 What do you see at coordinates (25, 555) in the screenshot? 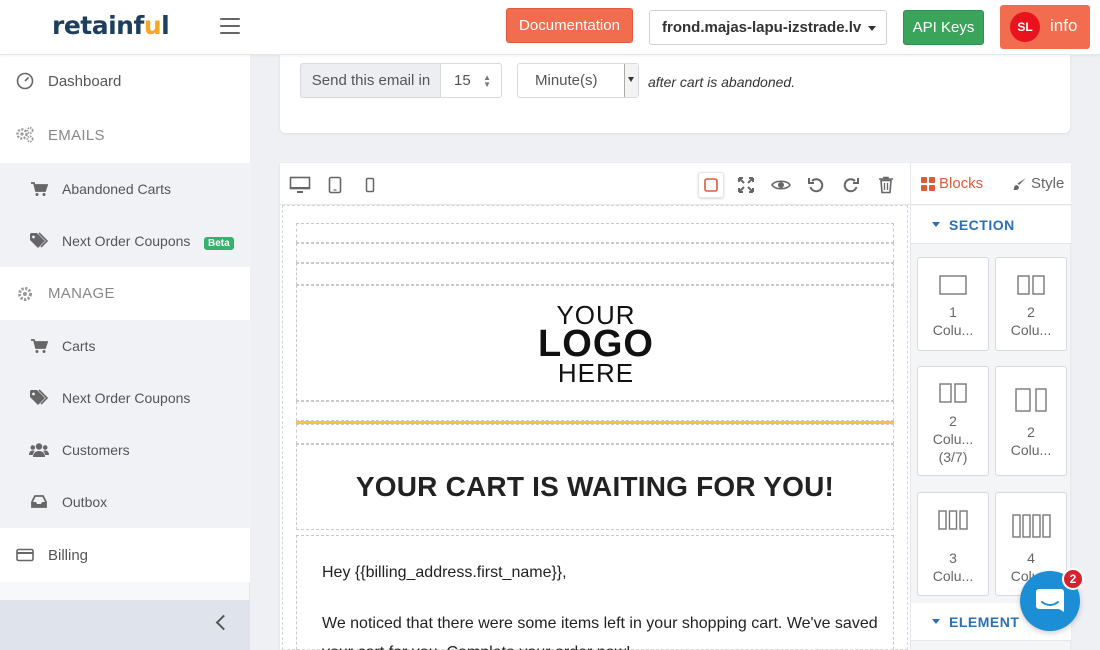
I see `credit-card-icon` at bounding box center [25, 555].